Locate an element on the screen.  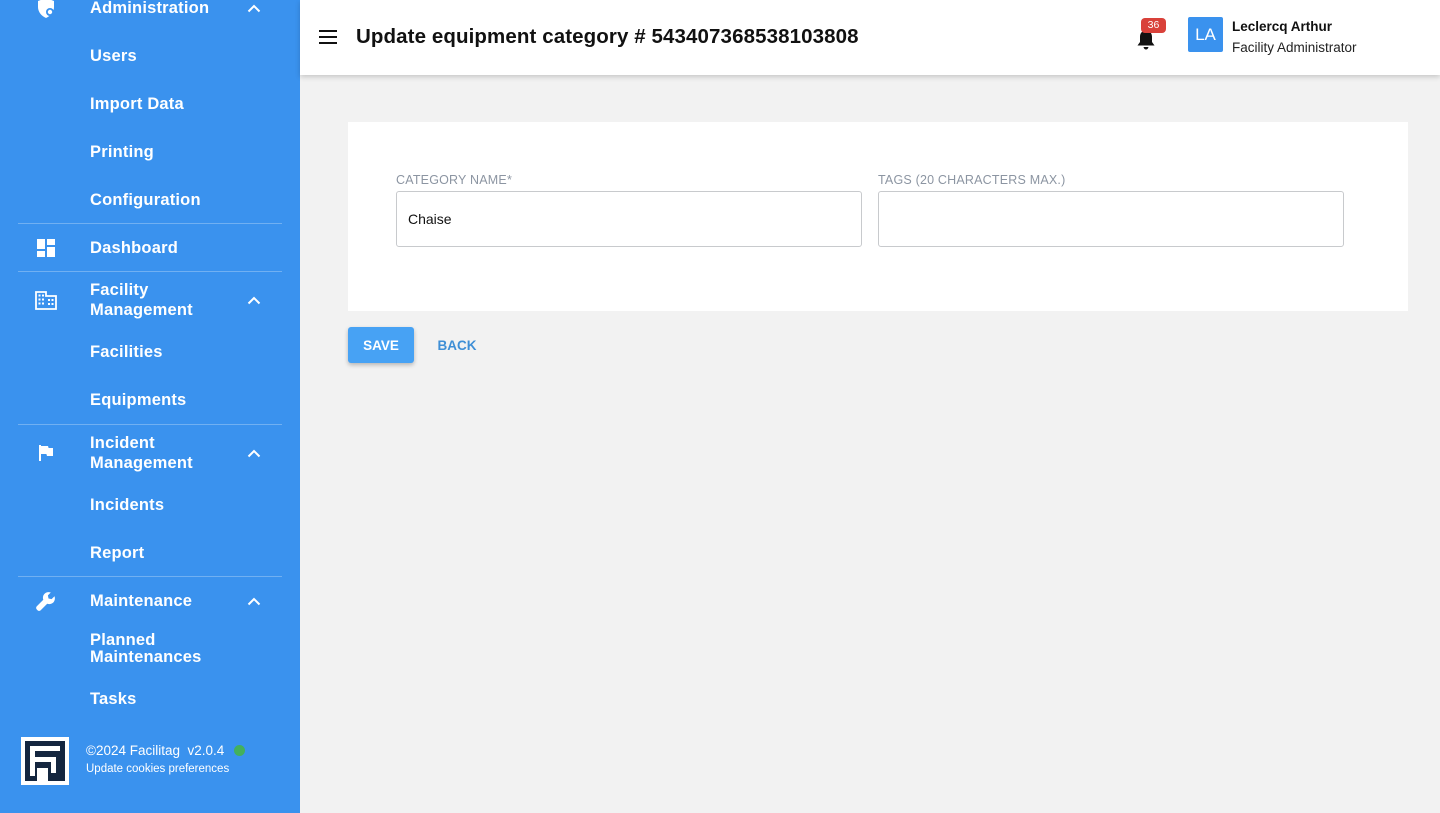
sidebar-section-label: Maintenance is located at coordinates (141, 601).